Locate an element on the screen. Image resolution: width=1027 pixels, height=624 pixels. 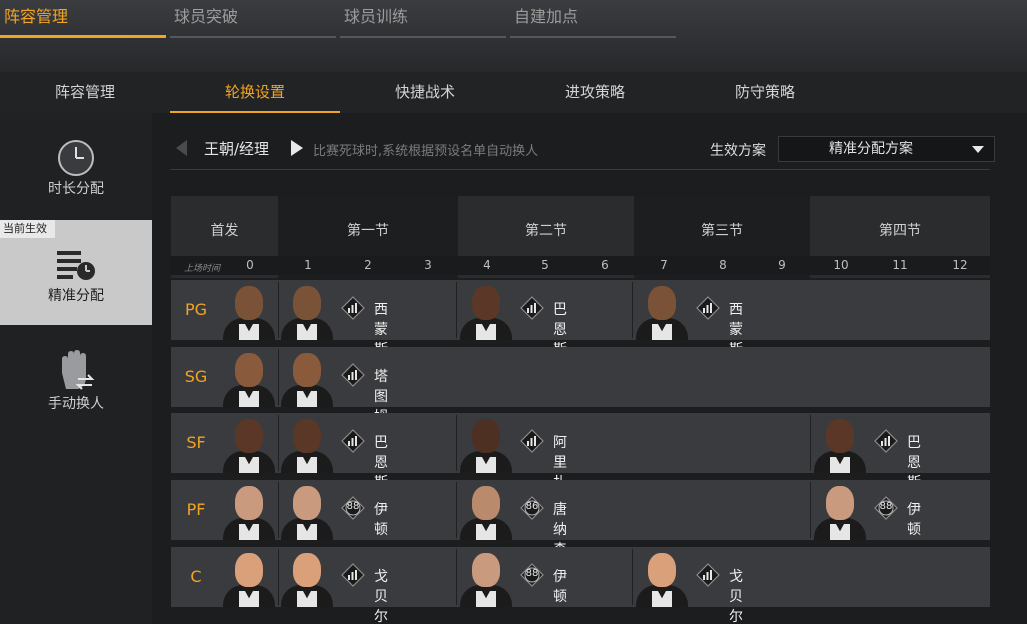
top-tab-training: 球员训练 is located at coordinates (423, 19).